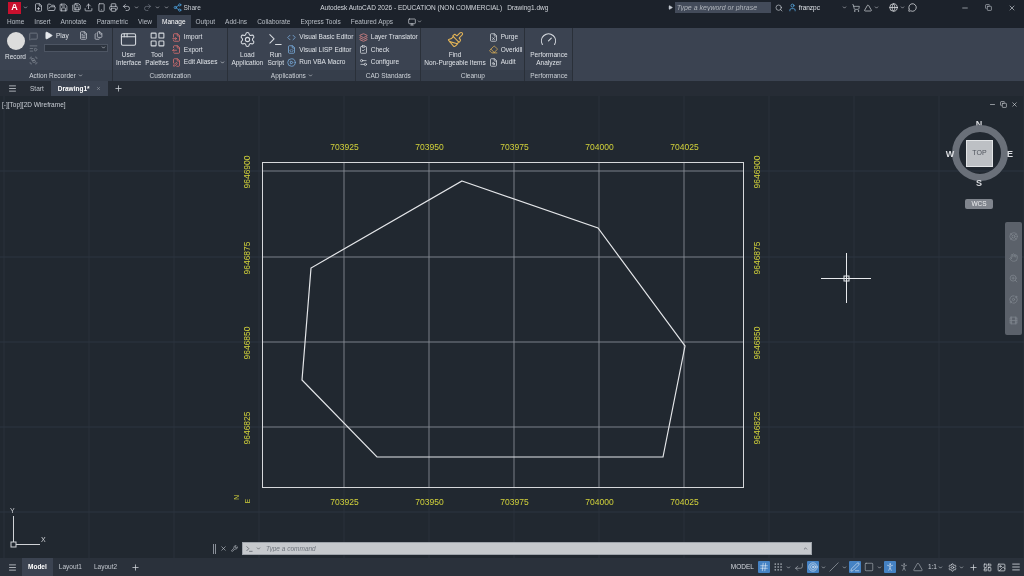 Image resolution: width=1024 pixels, height=576 pixels. I want to click on picture-icon, so click(1001, 567).